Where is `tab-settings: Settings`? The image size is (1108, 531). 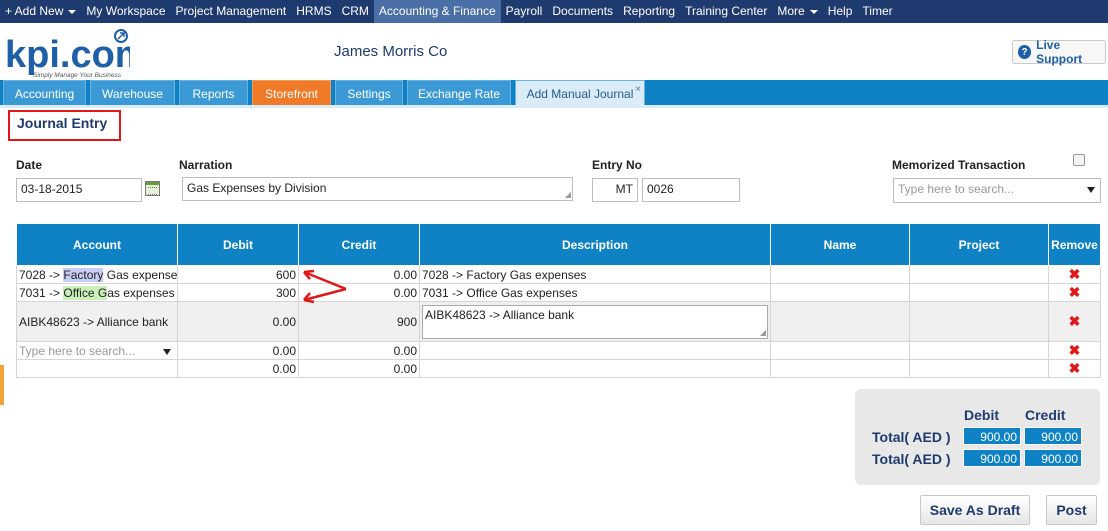 tab-settings: Settings is located at coordinates (369, 92).